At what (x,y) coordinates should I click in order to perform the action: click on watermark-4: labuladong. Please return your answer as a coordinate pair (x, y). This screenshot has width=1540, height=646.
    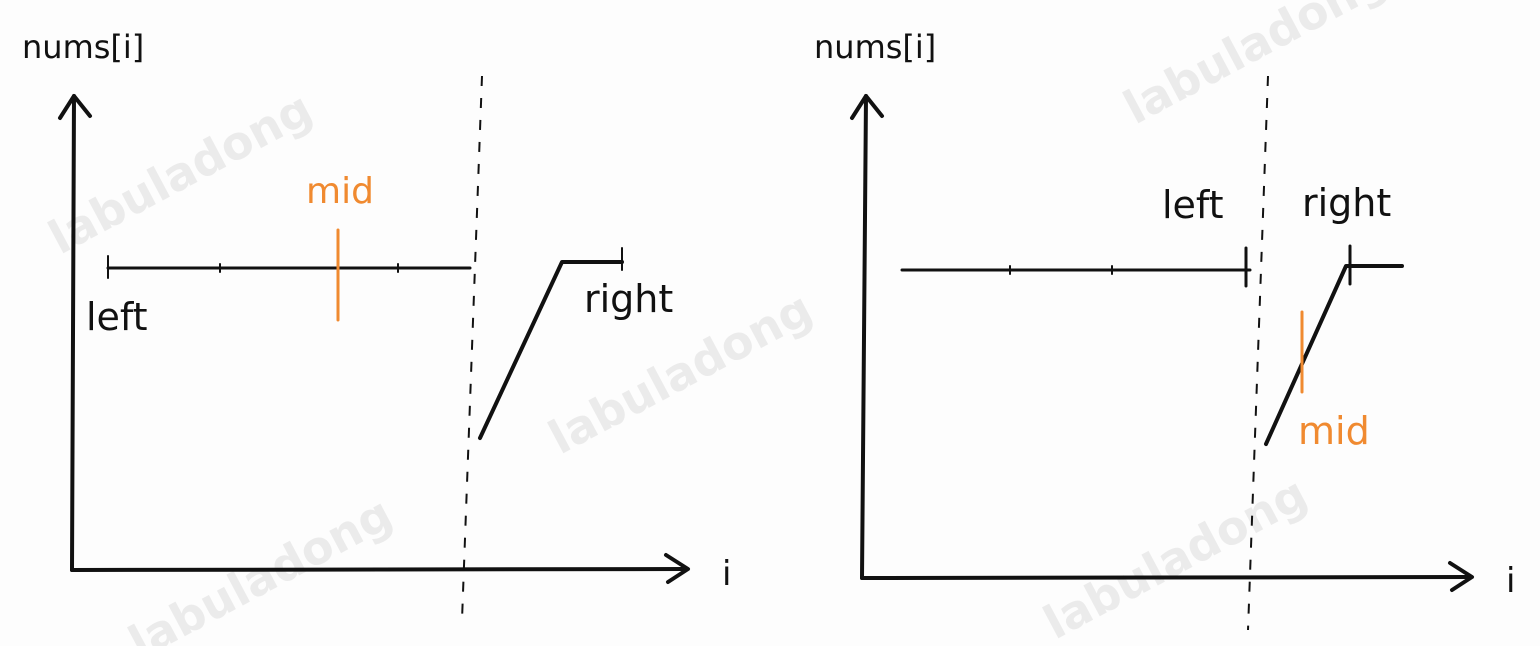
    Looking at the image, I should click on (1175, 556).